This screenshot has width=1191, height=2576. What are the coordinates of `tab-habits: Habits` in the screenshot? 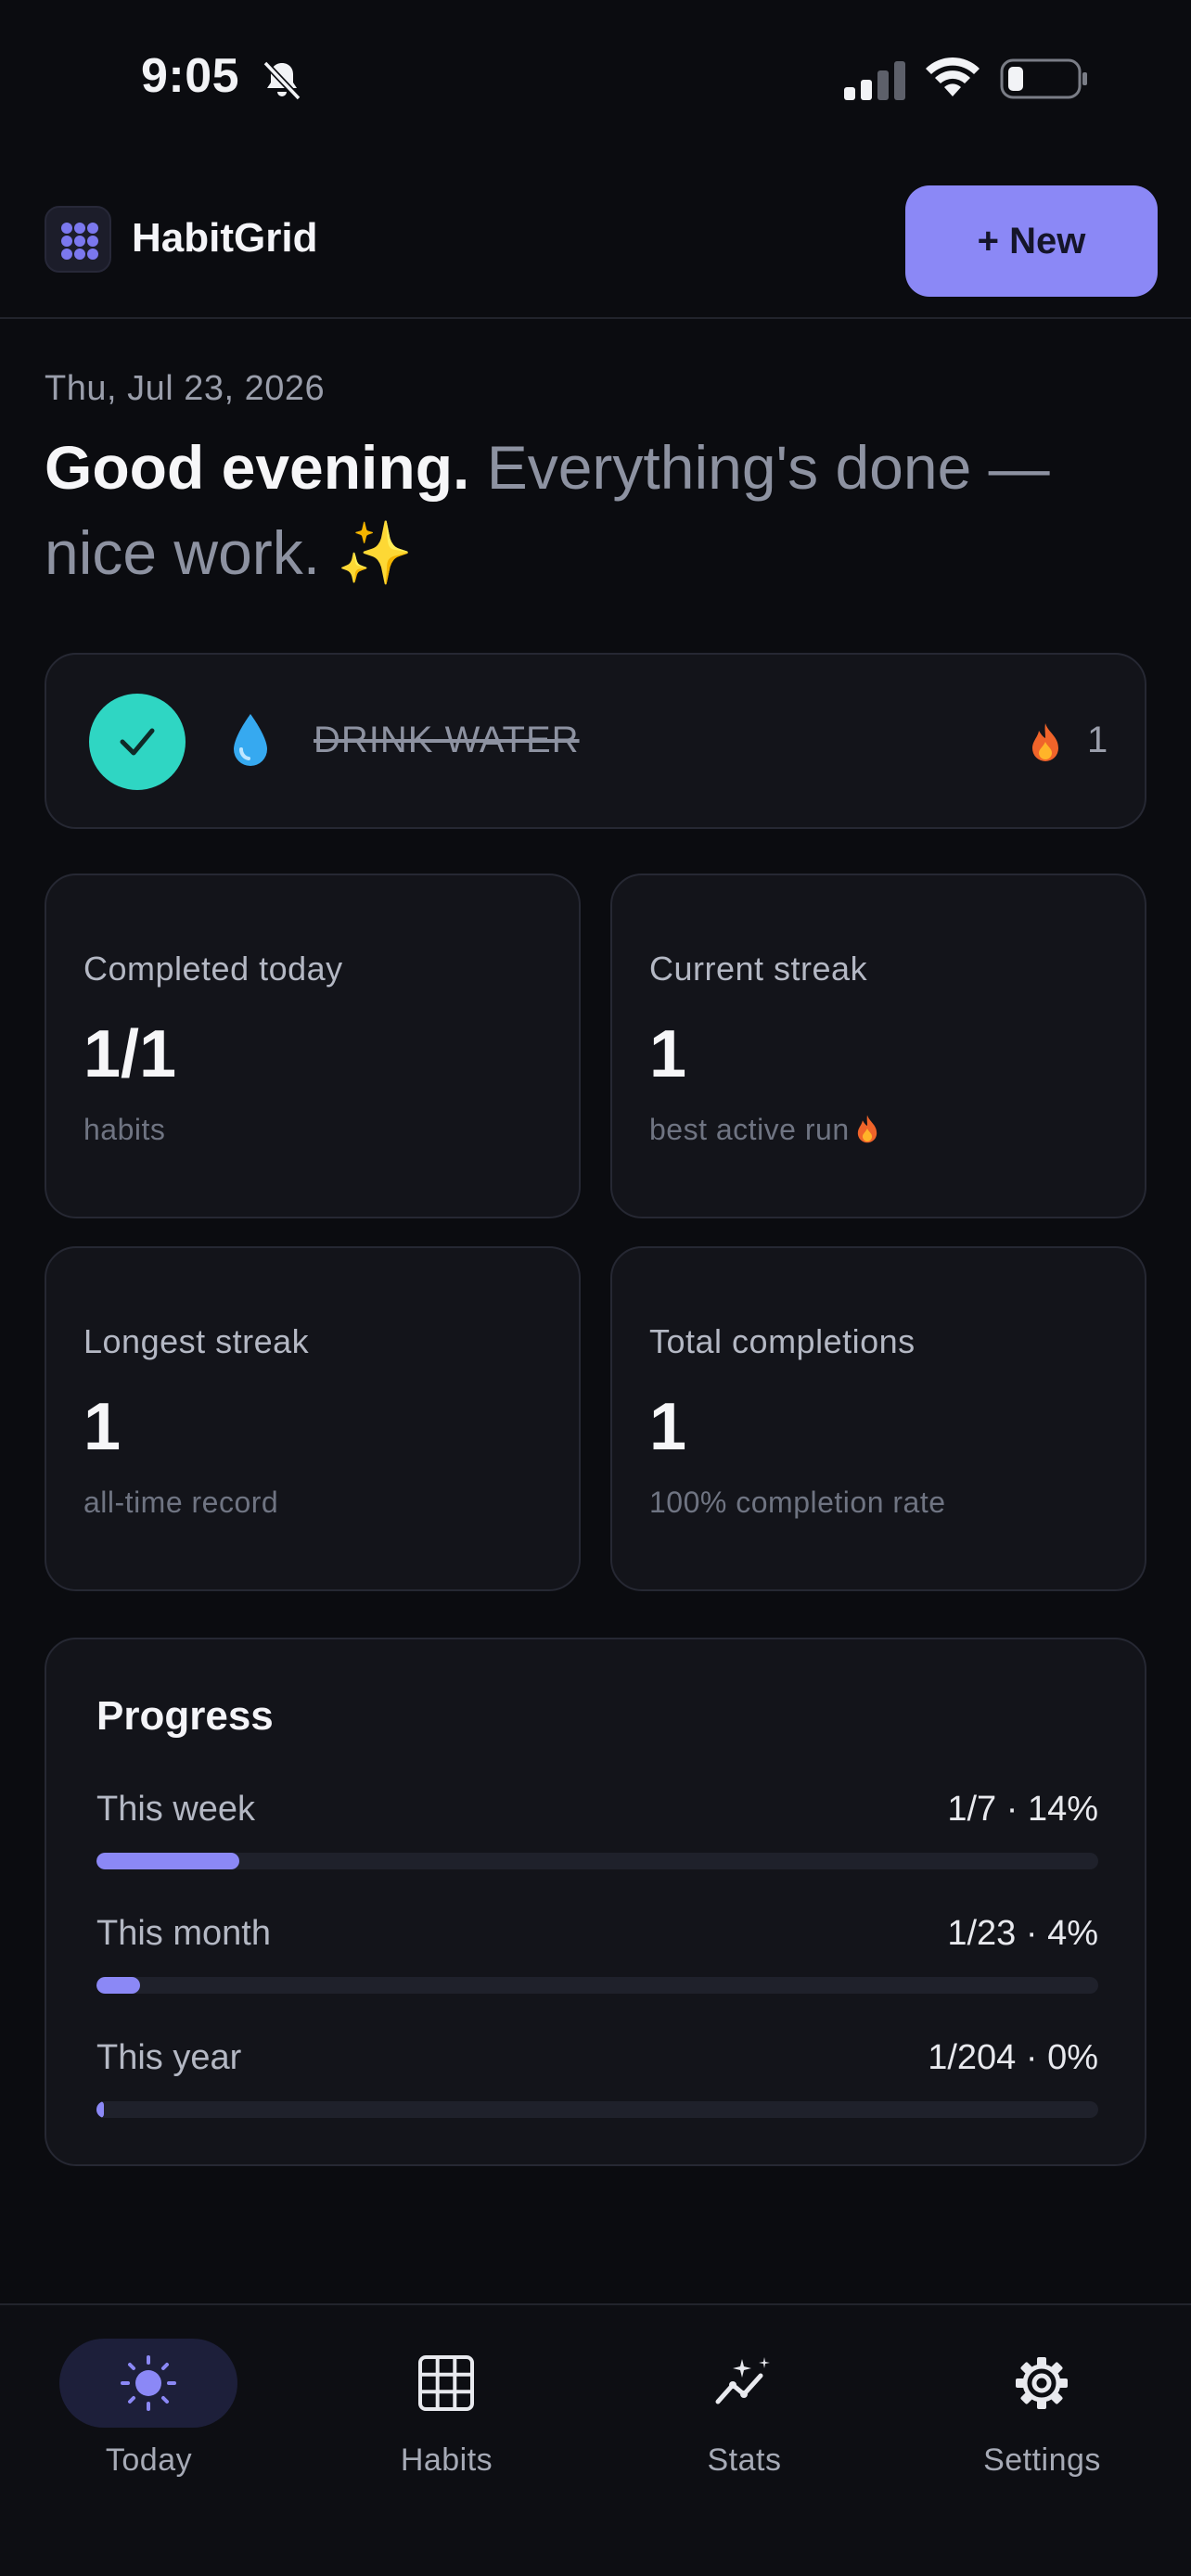 It's located at (447, 2414).